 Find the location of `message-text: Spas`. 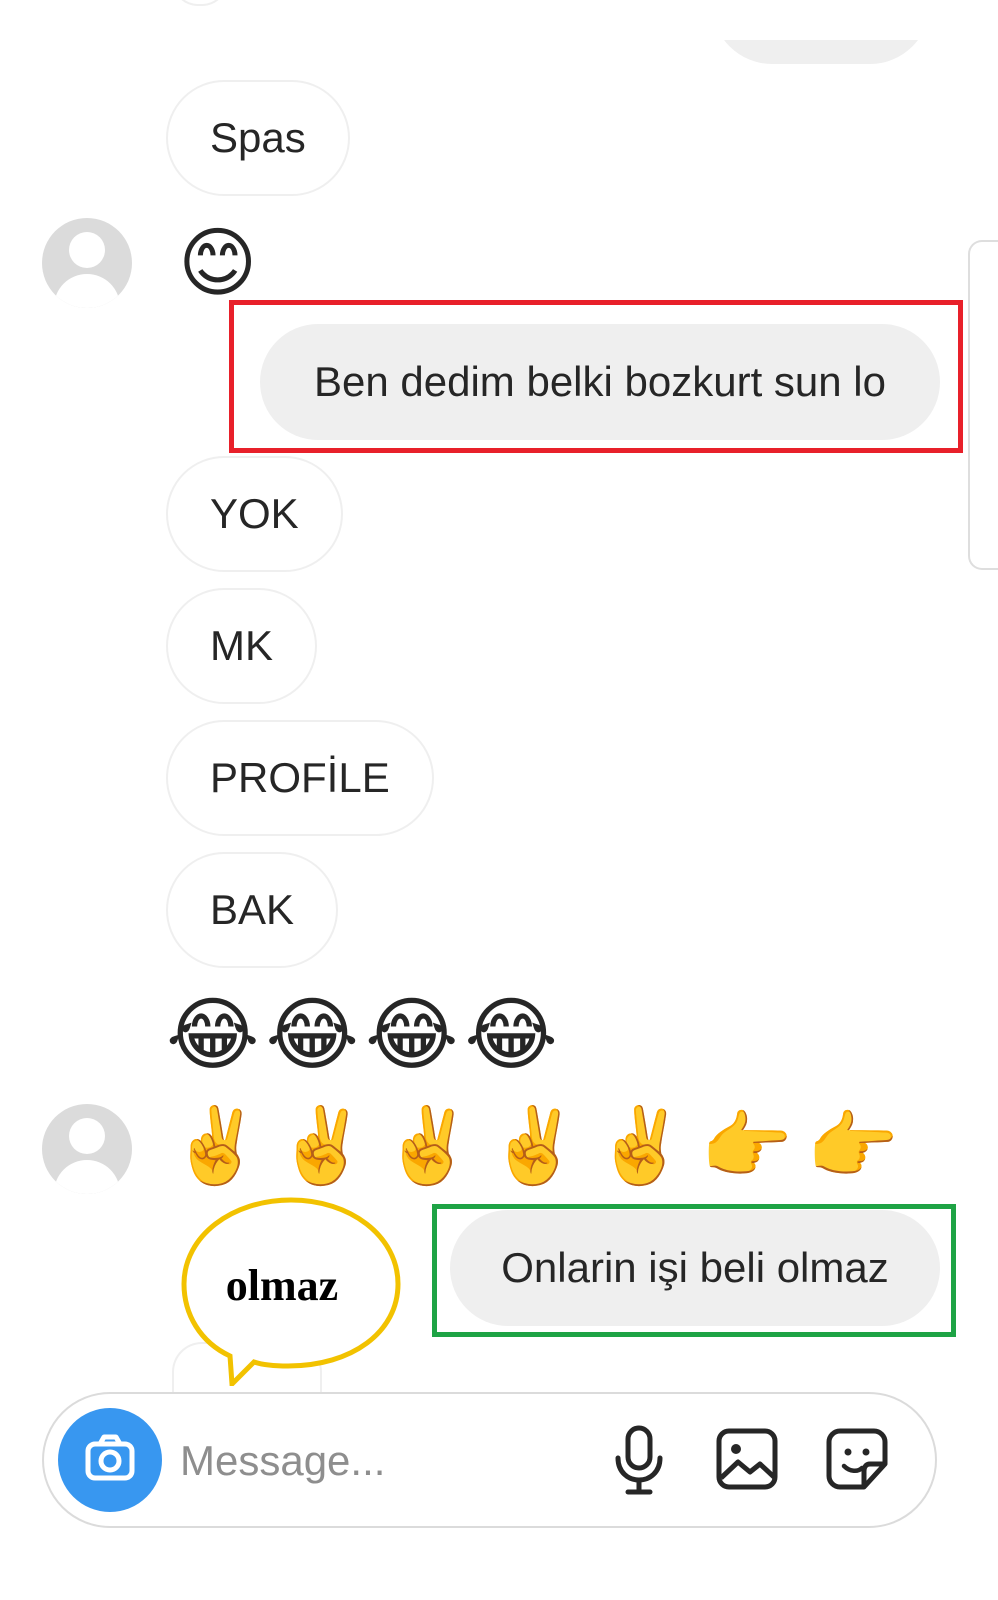

message-text: Spas is located at coordinates (258, 137).